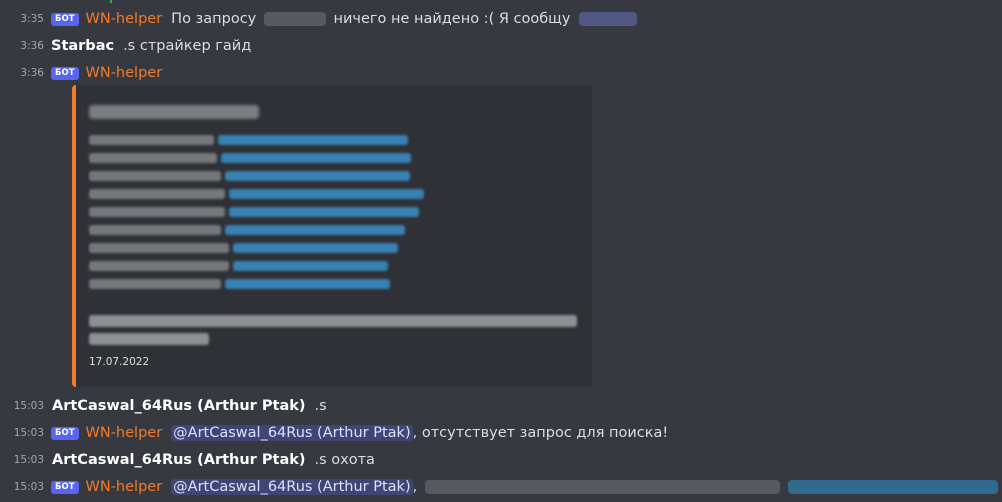 The height and width of the screenshot is (502, 1002). Describe the element at coordinates (174, 112) in the screenshot. I see `embed-title` at that location.